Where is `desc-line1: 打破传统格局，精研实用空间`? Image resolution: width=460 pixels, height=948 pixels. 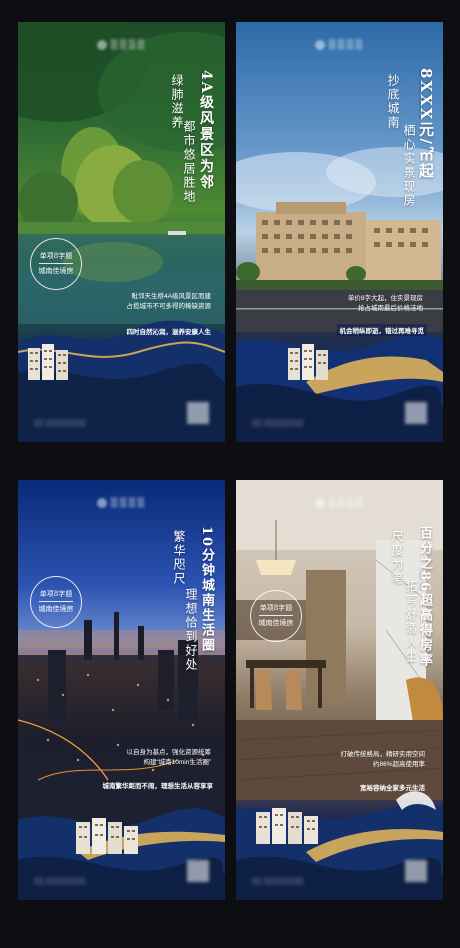 desc-line1: 打破传统格局，精研实用空间 is located at coordinates (383, 754).